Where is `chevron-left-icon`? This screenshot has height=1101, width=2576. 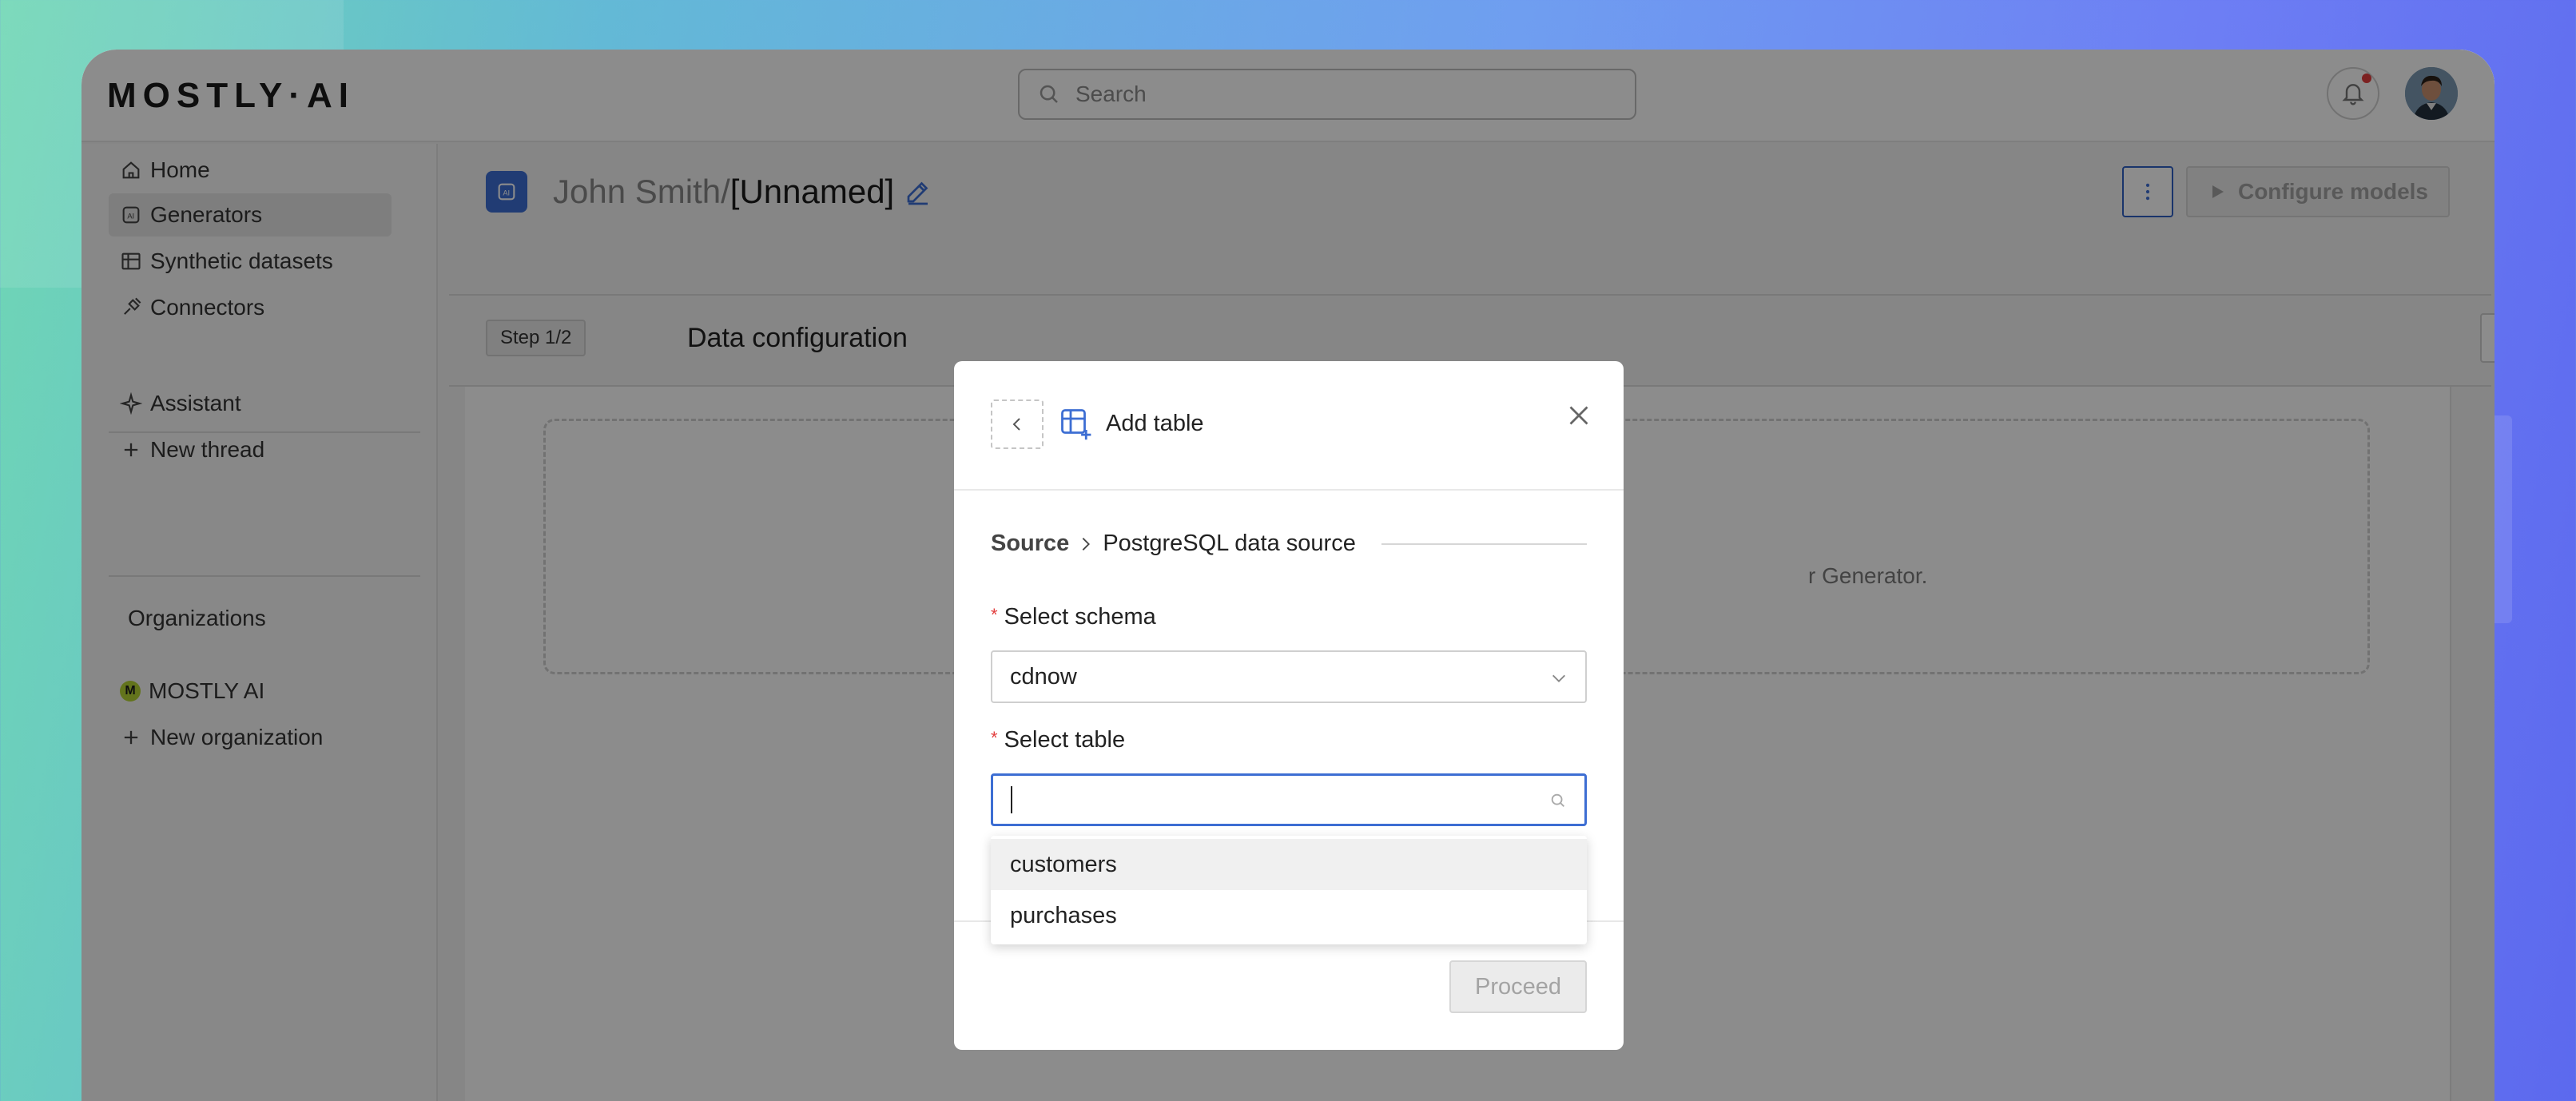 chevron-left-icon is located at coordinates (1016, 425).